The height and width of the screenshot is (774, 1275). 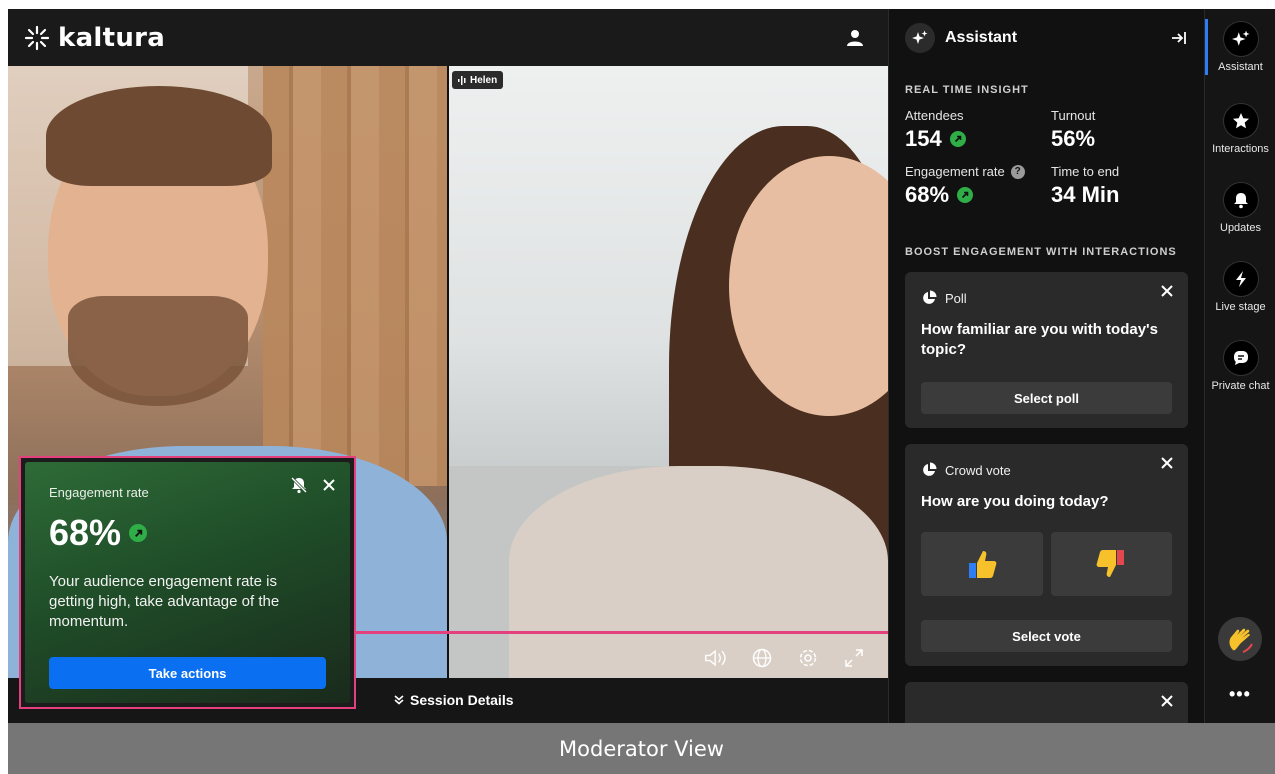 I want to click on logo-text: kaltura, so click(x=112, y=37).